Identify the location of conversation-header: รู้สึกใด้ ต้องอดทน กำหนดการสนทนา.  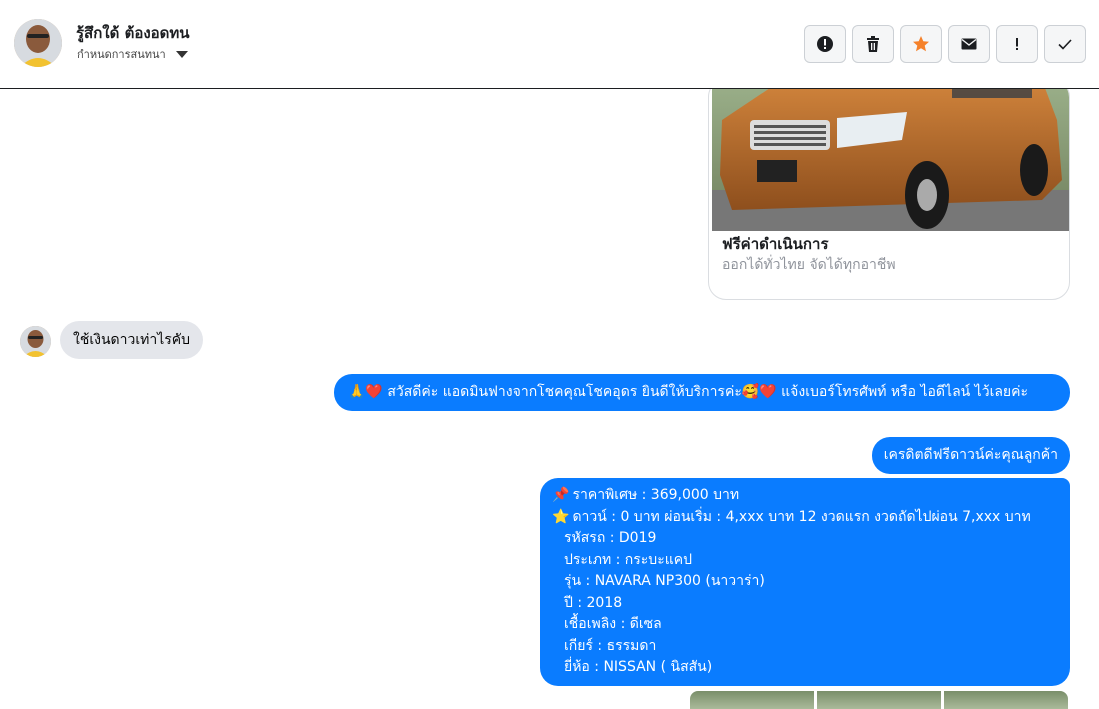
(549, 44).